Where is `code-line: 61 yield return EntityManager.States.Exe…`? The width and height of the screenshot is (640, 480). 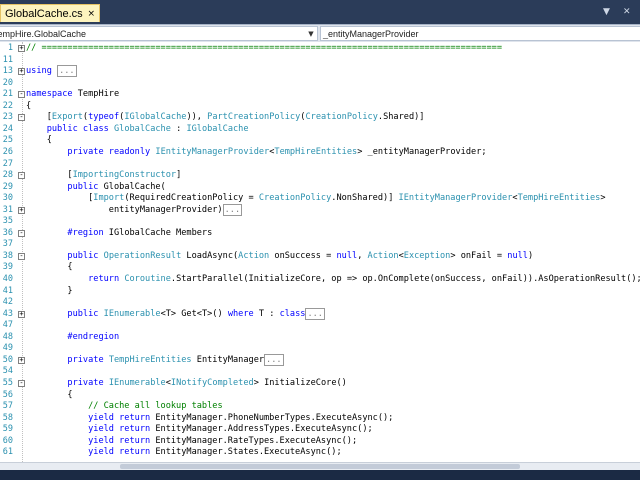 code-line: 61 yield return EntityManager.States.Exe… is located at coordinates (320, 453).